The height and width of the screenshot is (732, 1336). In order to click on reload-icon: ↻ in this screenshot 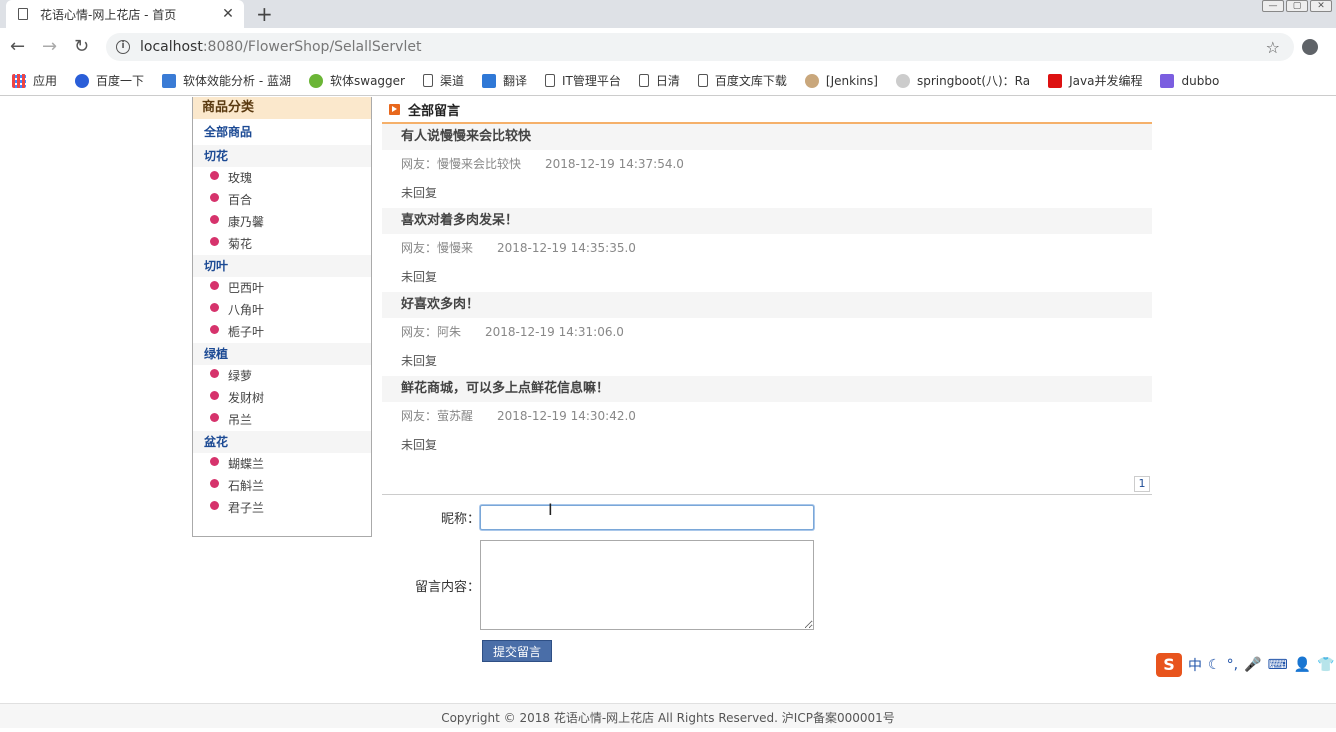, I will do `click(81, 46)`.